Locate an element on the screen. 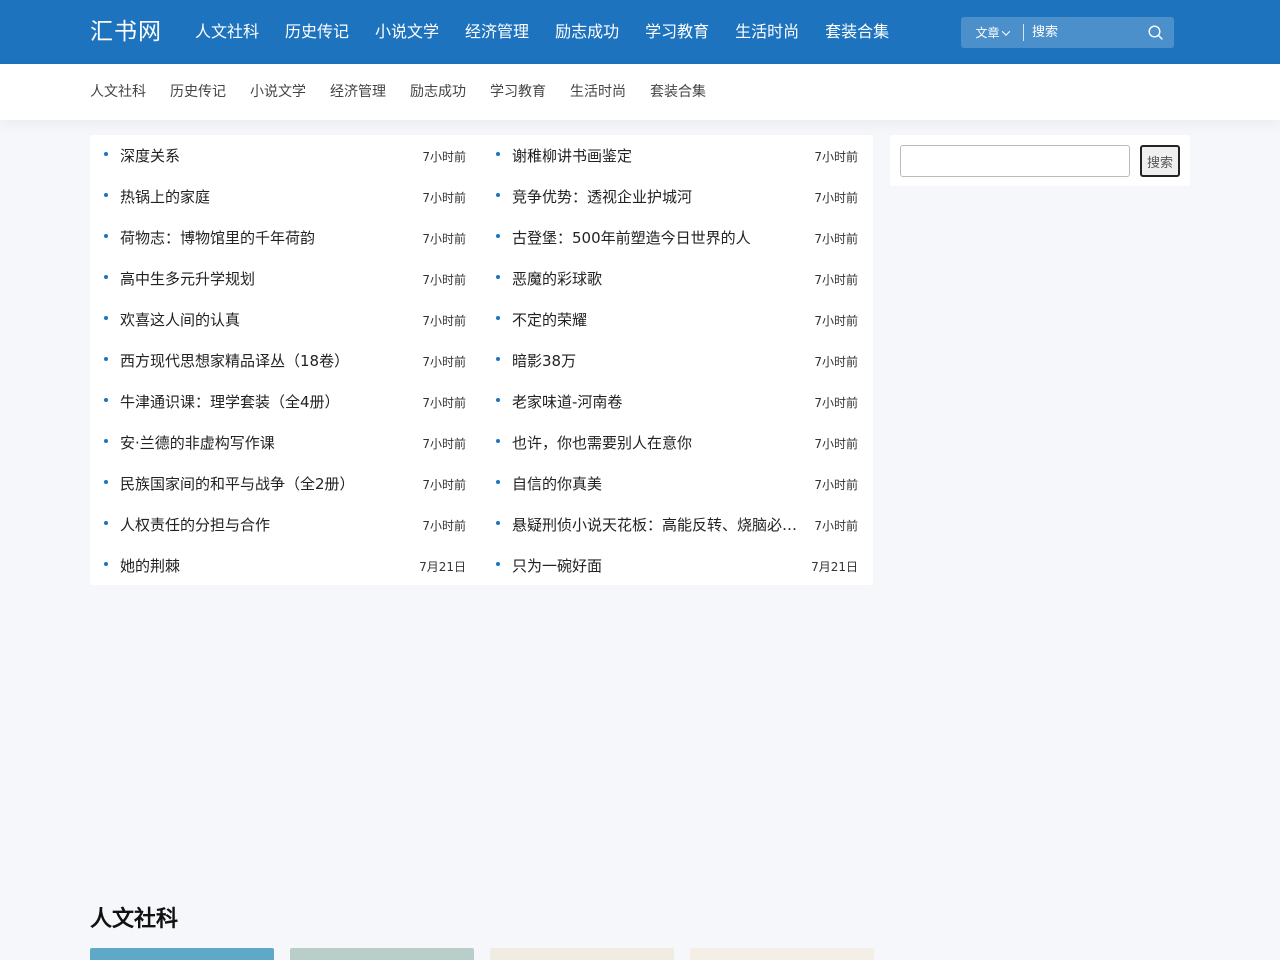 The width and height of the screenshot is (1280, 960). article-list-item: 古登堡：500年前塑造今日世界的人 7小时前 is located at coordinates (684, 237).